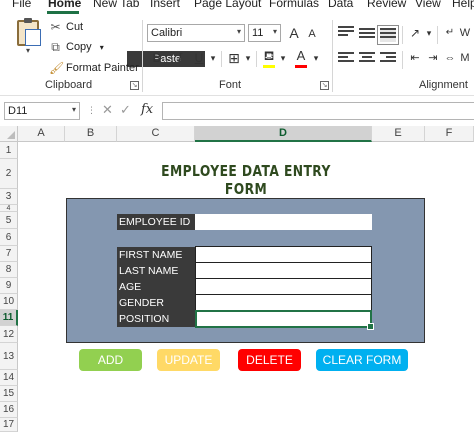 The height and width of the screenshot is (432, 474). What do you see at coordinates (465, 33) in the screenshot?
I see `wrap-text-label: W` at bounding box center [465, 33].